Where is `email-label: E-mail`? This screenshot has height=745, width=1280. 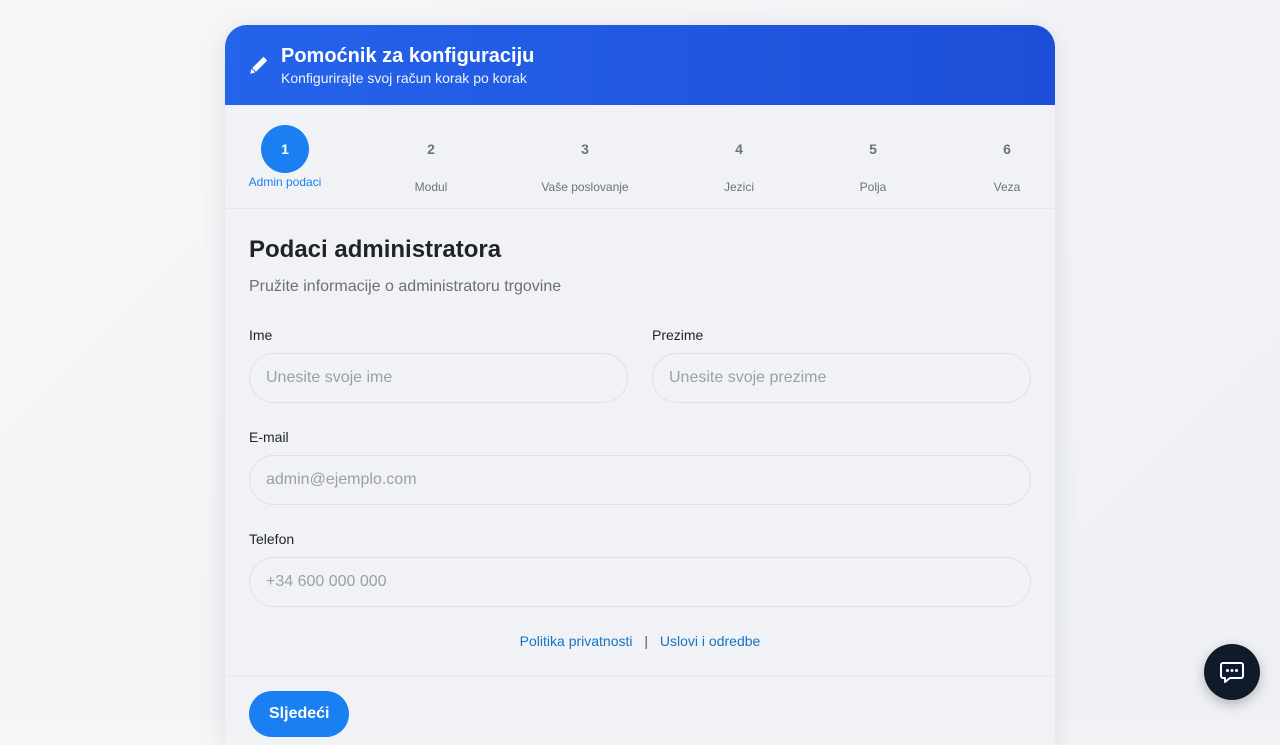 email-label: E-mail is located at coordinates (269, 437).